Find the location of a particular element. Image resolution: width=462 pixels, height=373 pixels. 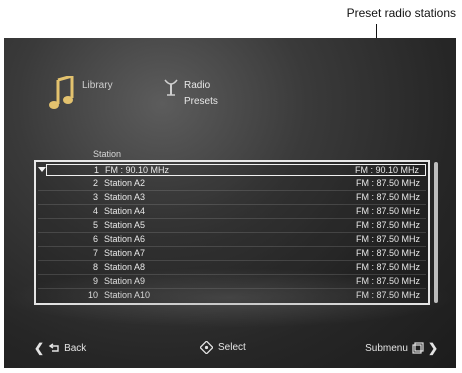

station-name: Station A9 is located at coordinates (125, 281).